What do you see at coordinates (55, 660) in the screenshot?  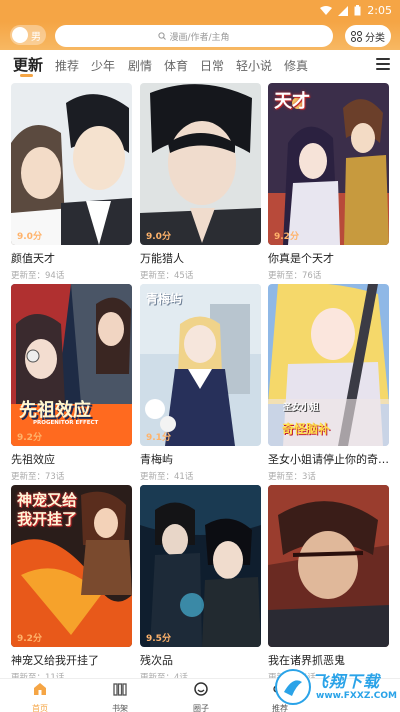 I see `comic-title: 神宠又给我开挂了` at bounding box center [55, 660].